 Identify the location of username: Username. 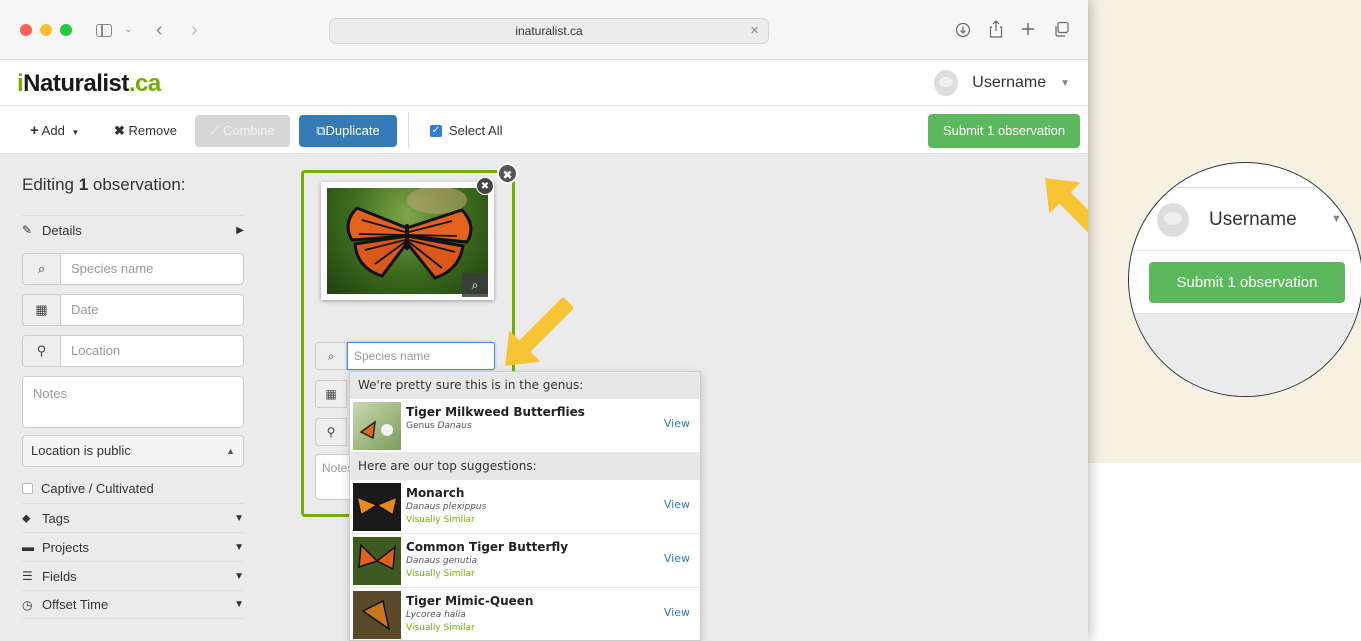
(1009, 82).